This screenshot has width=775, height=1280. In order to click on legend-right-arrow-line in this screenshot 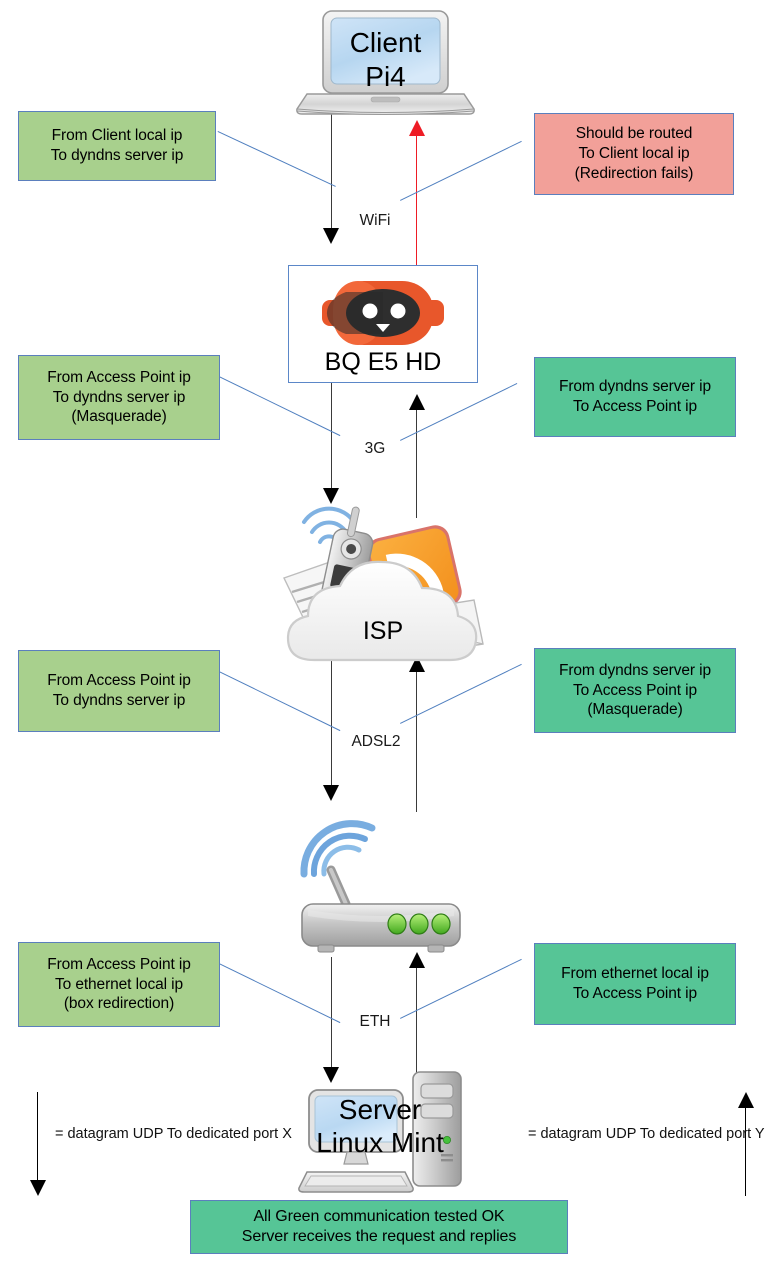, I will do `click(745, 1152)`.